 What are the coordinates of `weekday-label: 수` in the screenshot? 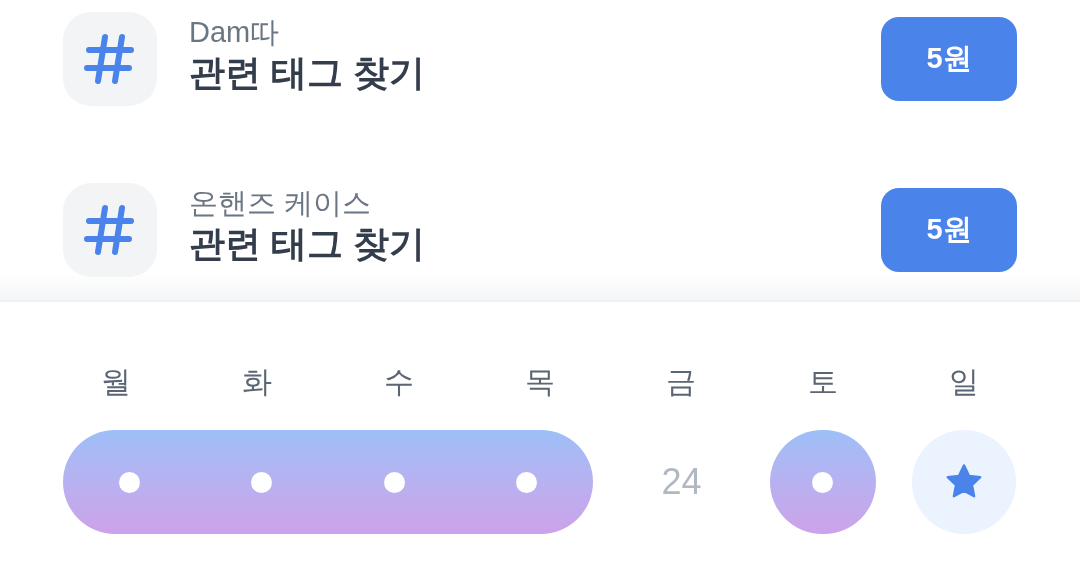 It's located at (398, 382).